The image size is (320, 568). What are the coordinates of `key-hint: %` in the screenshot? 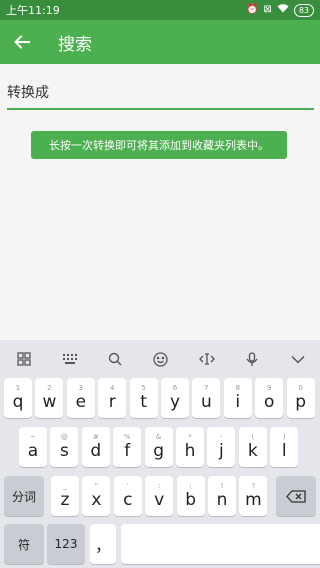 It's located at (127, 437).